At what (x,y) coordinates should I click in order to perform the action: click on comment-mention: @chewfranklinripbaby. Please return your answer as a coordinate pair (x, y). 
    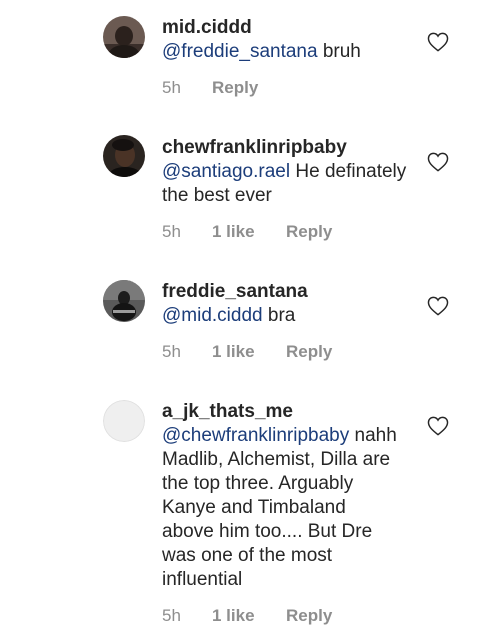
    Looking at the image, I should click on (255, 435).